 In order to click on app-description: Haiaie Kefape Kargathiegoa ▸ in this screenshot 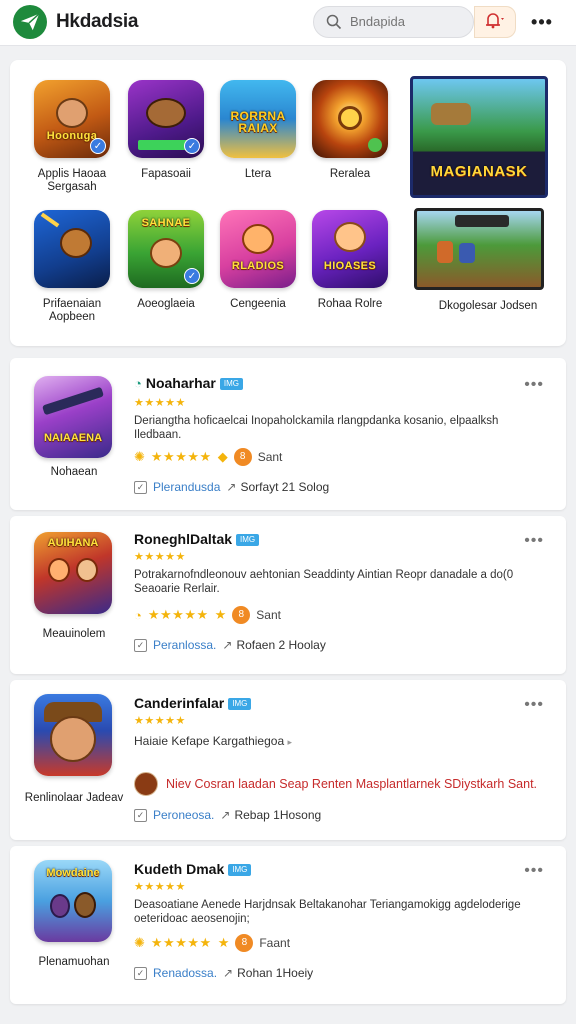, I will do `click(213, 741)`.